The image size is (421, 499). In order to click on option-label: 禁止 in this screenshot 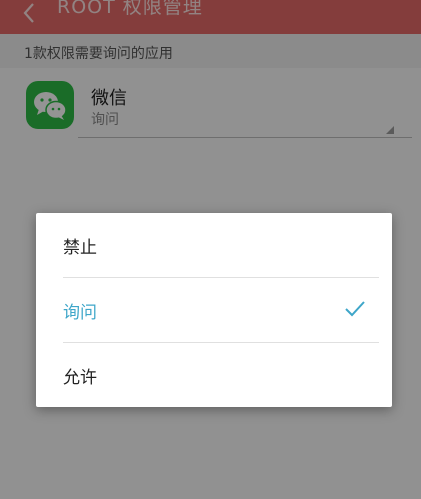, I will do `click(80, 248)`.